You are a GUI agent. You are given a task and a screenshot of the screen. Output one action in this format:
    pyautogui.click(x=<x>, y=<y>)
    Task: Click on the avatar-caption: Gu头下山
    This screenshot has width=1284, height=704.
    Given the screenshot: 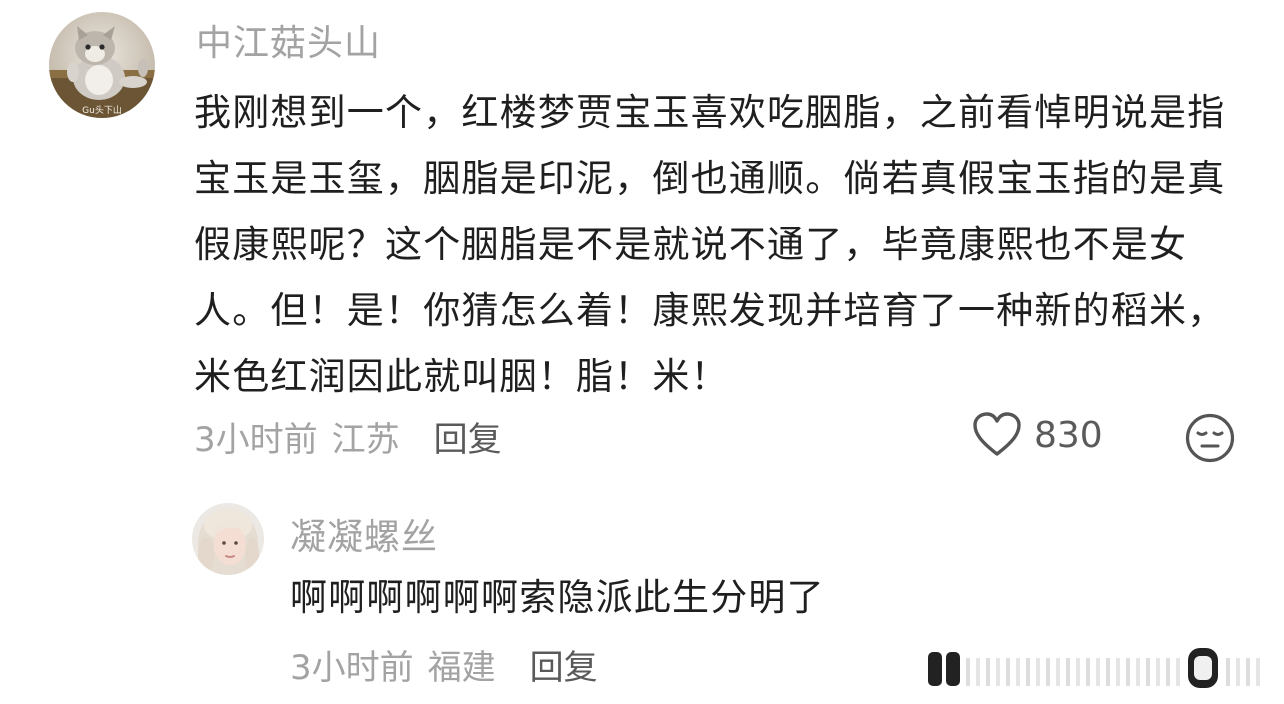 What is the action you would take?
    pyautogui.click(x=102, y=110)
    